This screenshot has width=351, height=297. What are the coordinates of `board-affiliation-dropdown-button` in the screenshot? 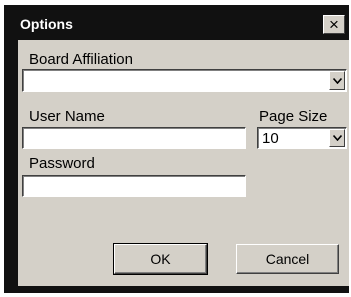 It's located at (337, 80).